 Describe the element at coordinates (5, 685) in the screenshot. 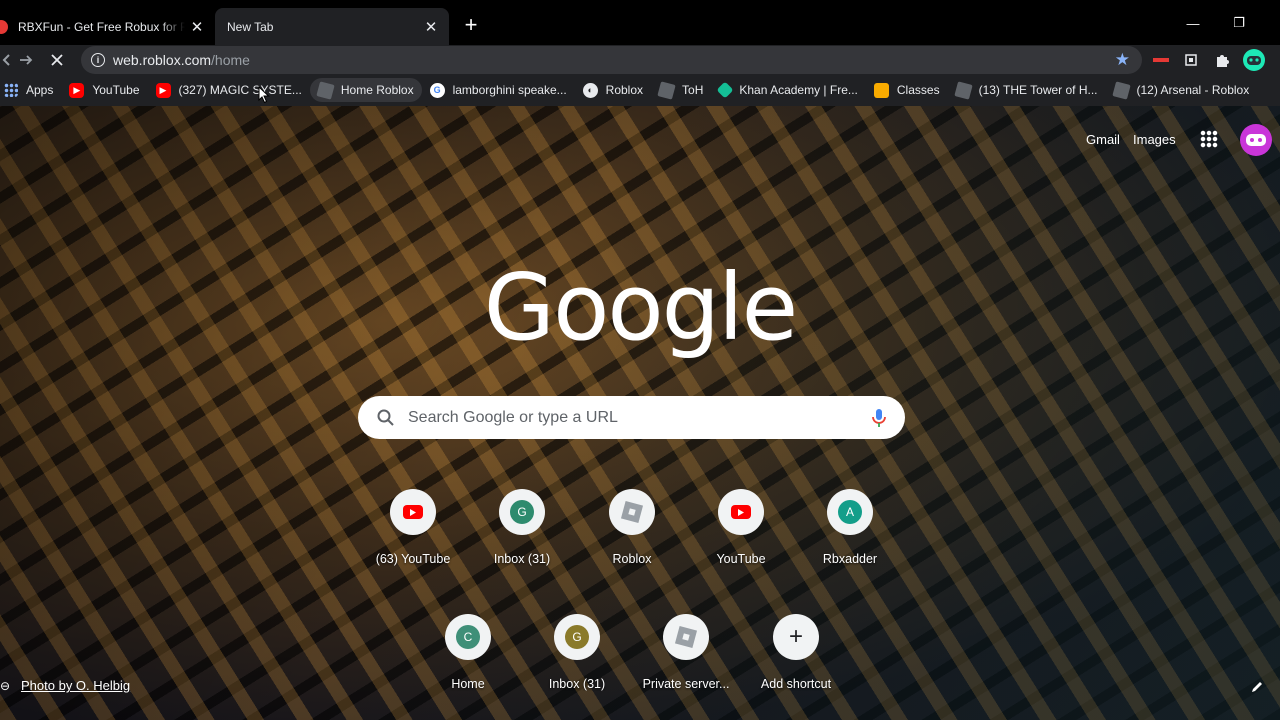

I see `link-icon: ⊖` at that location.